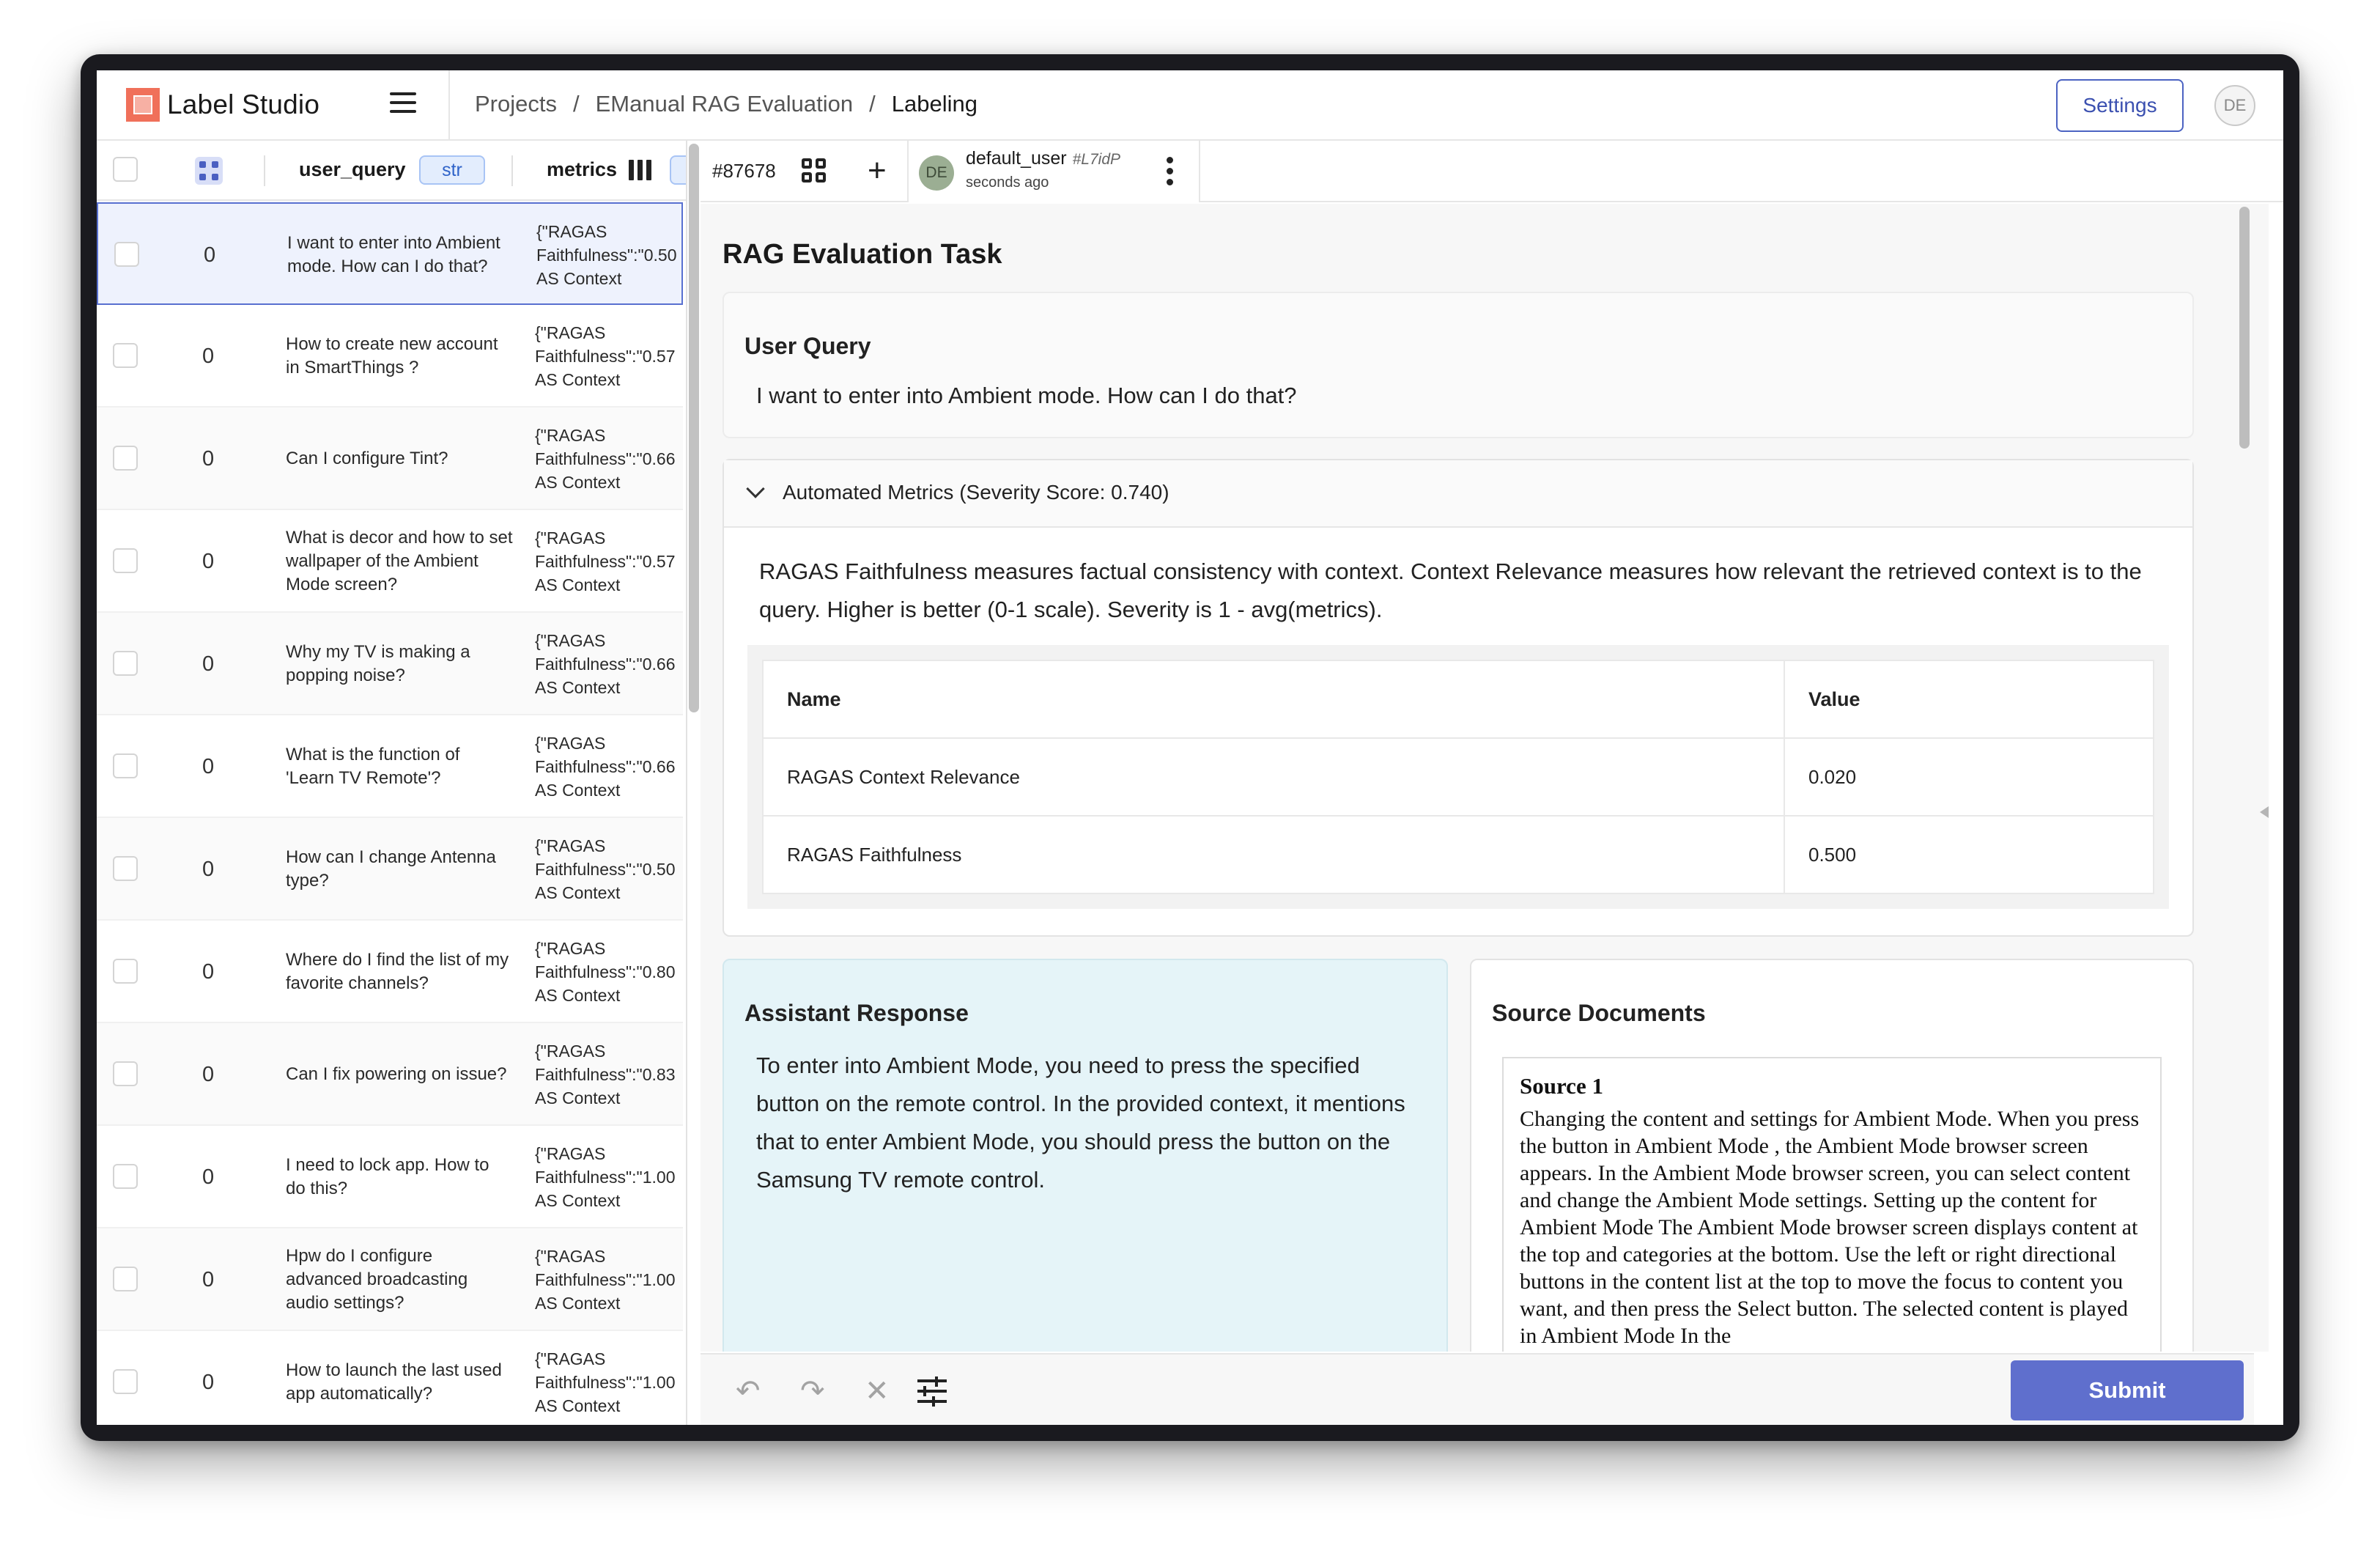 The height and width of the screenshot is (1548, 2380). What do you see at coordinates (812, 1391) in the screenshot?
I see `redo-icon: ↷` at bounding box center [812, 1391].